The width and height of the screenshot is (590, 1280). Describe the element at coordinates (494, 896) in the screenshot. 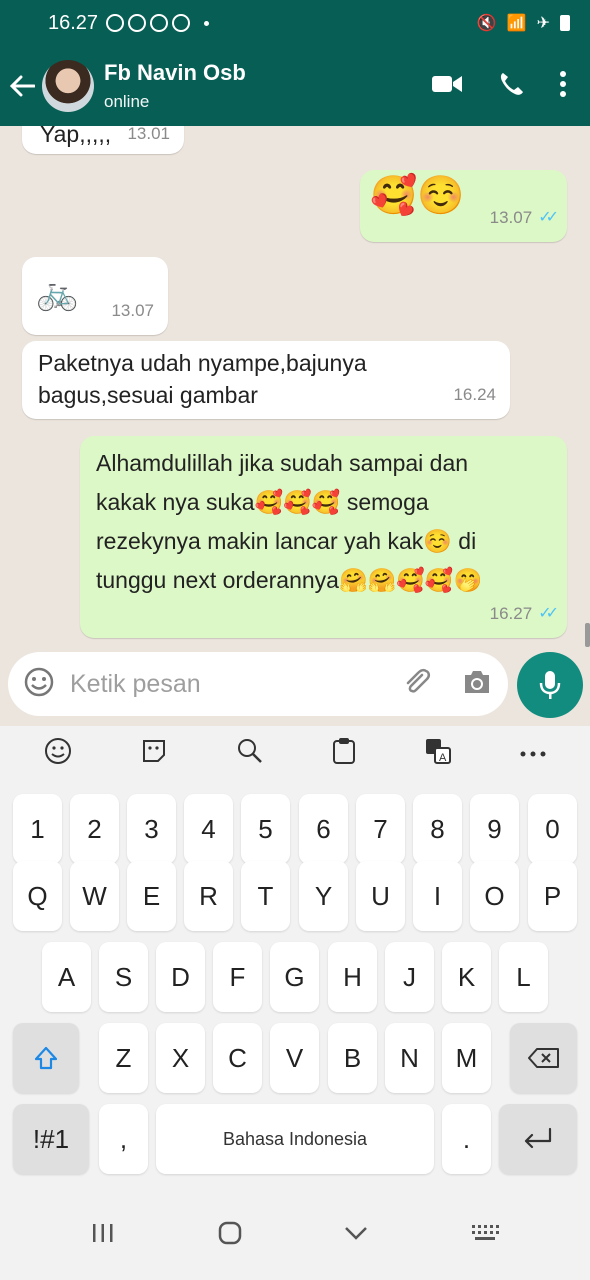

I see `key-o: O` at that location.